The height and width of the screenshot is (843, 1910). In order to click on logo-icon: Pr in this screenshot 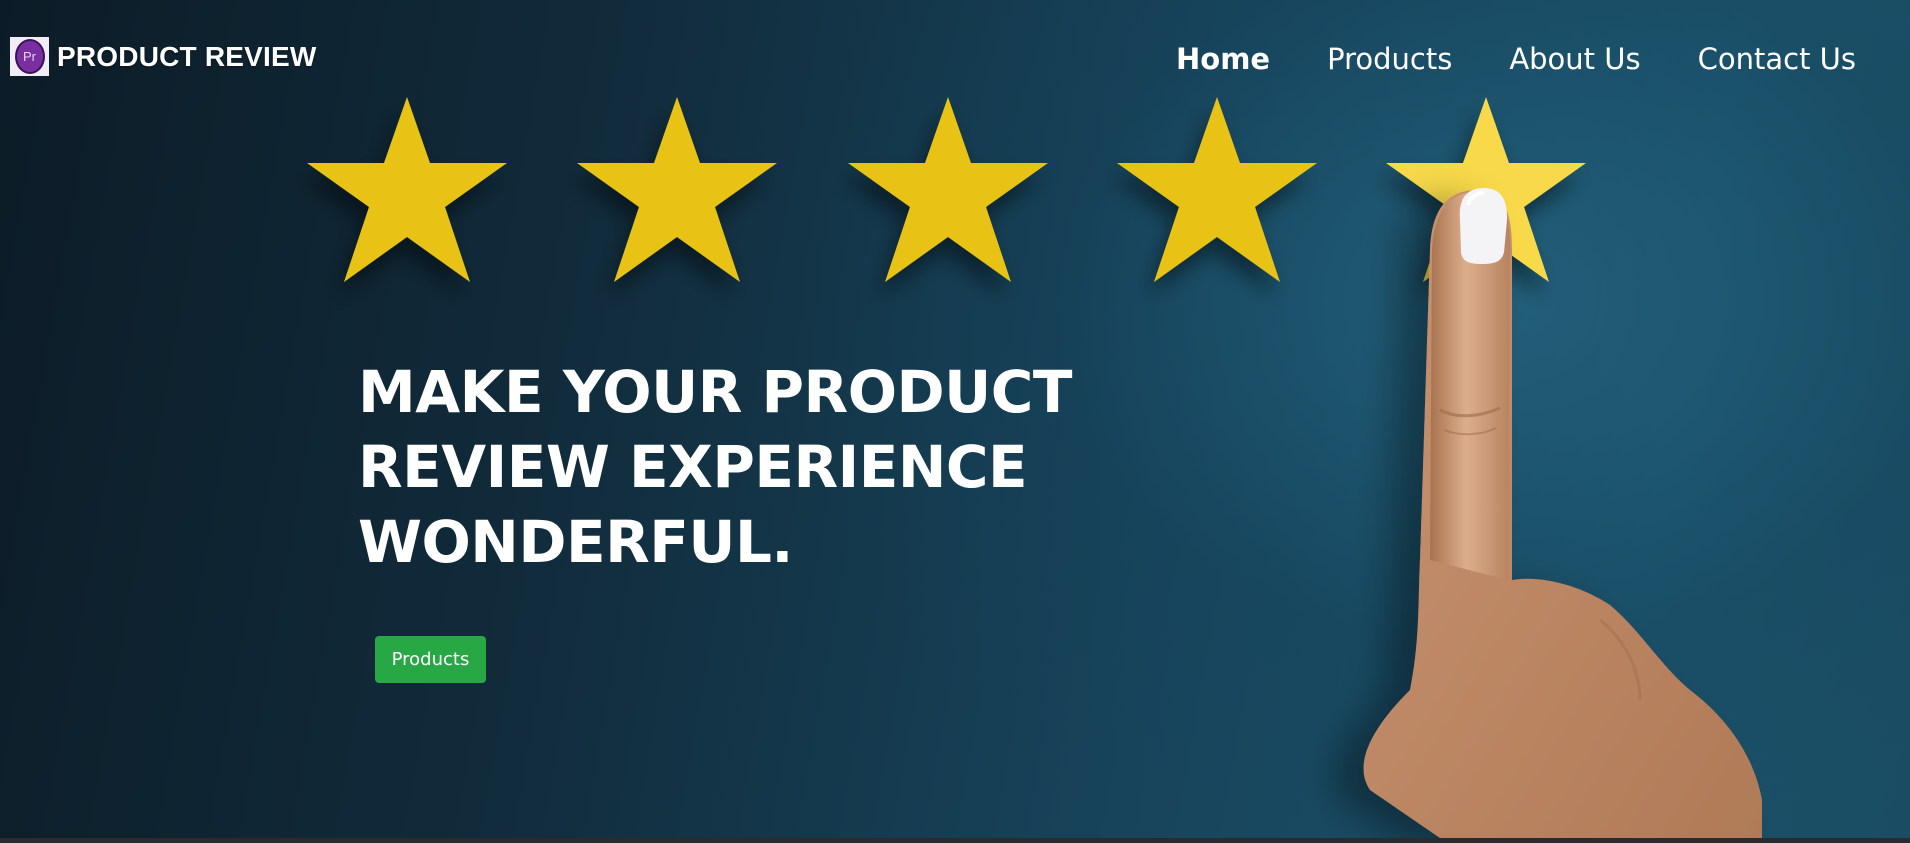, I will do `click(29, 56)`.